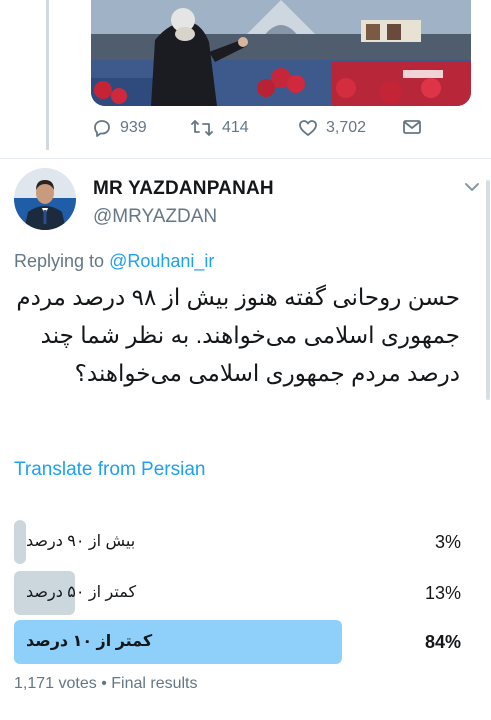 The image size is (491, 720). I want to click on poll-meta: 1,171 votes • Final results, so click(106, 684).